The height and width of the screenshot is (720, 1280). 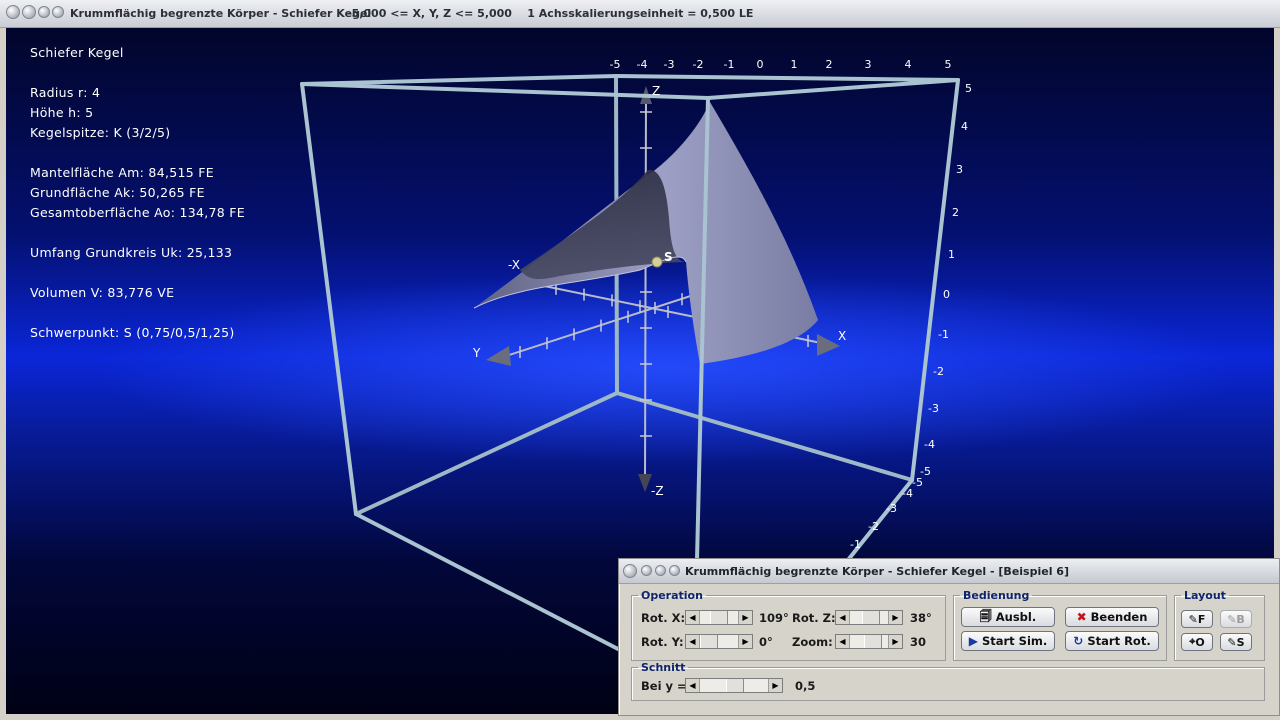 I want to click on rot-z-label: Rot. Z:, so click(x=814, y=618).